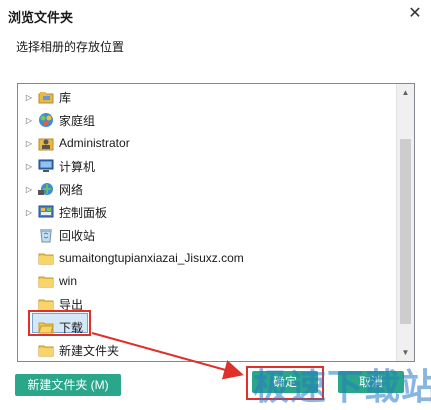 The height and width of the screenshot is (410, 431). I want to click on network-icon, so click(46, 189).